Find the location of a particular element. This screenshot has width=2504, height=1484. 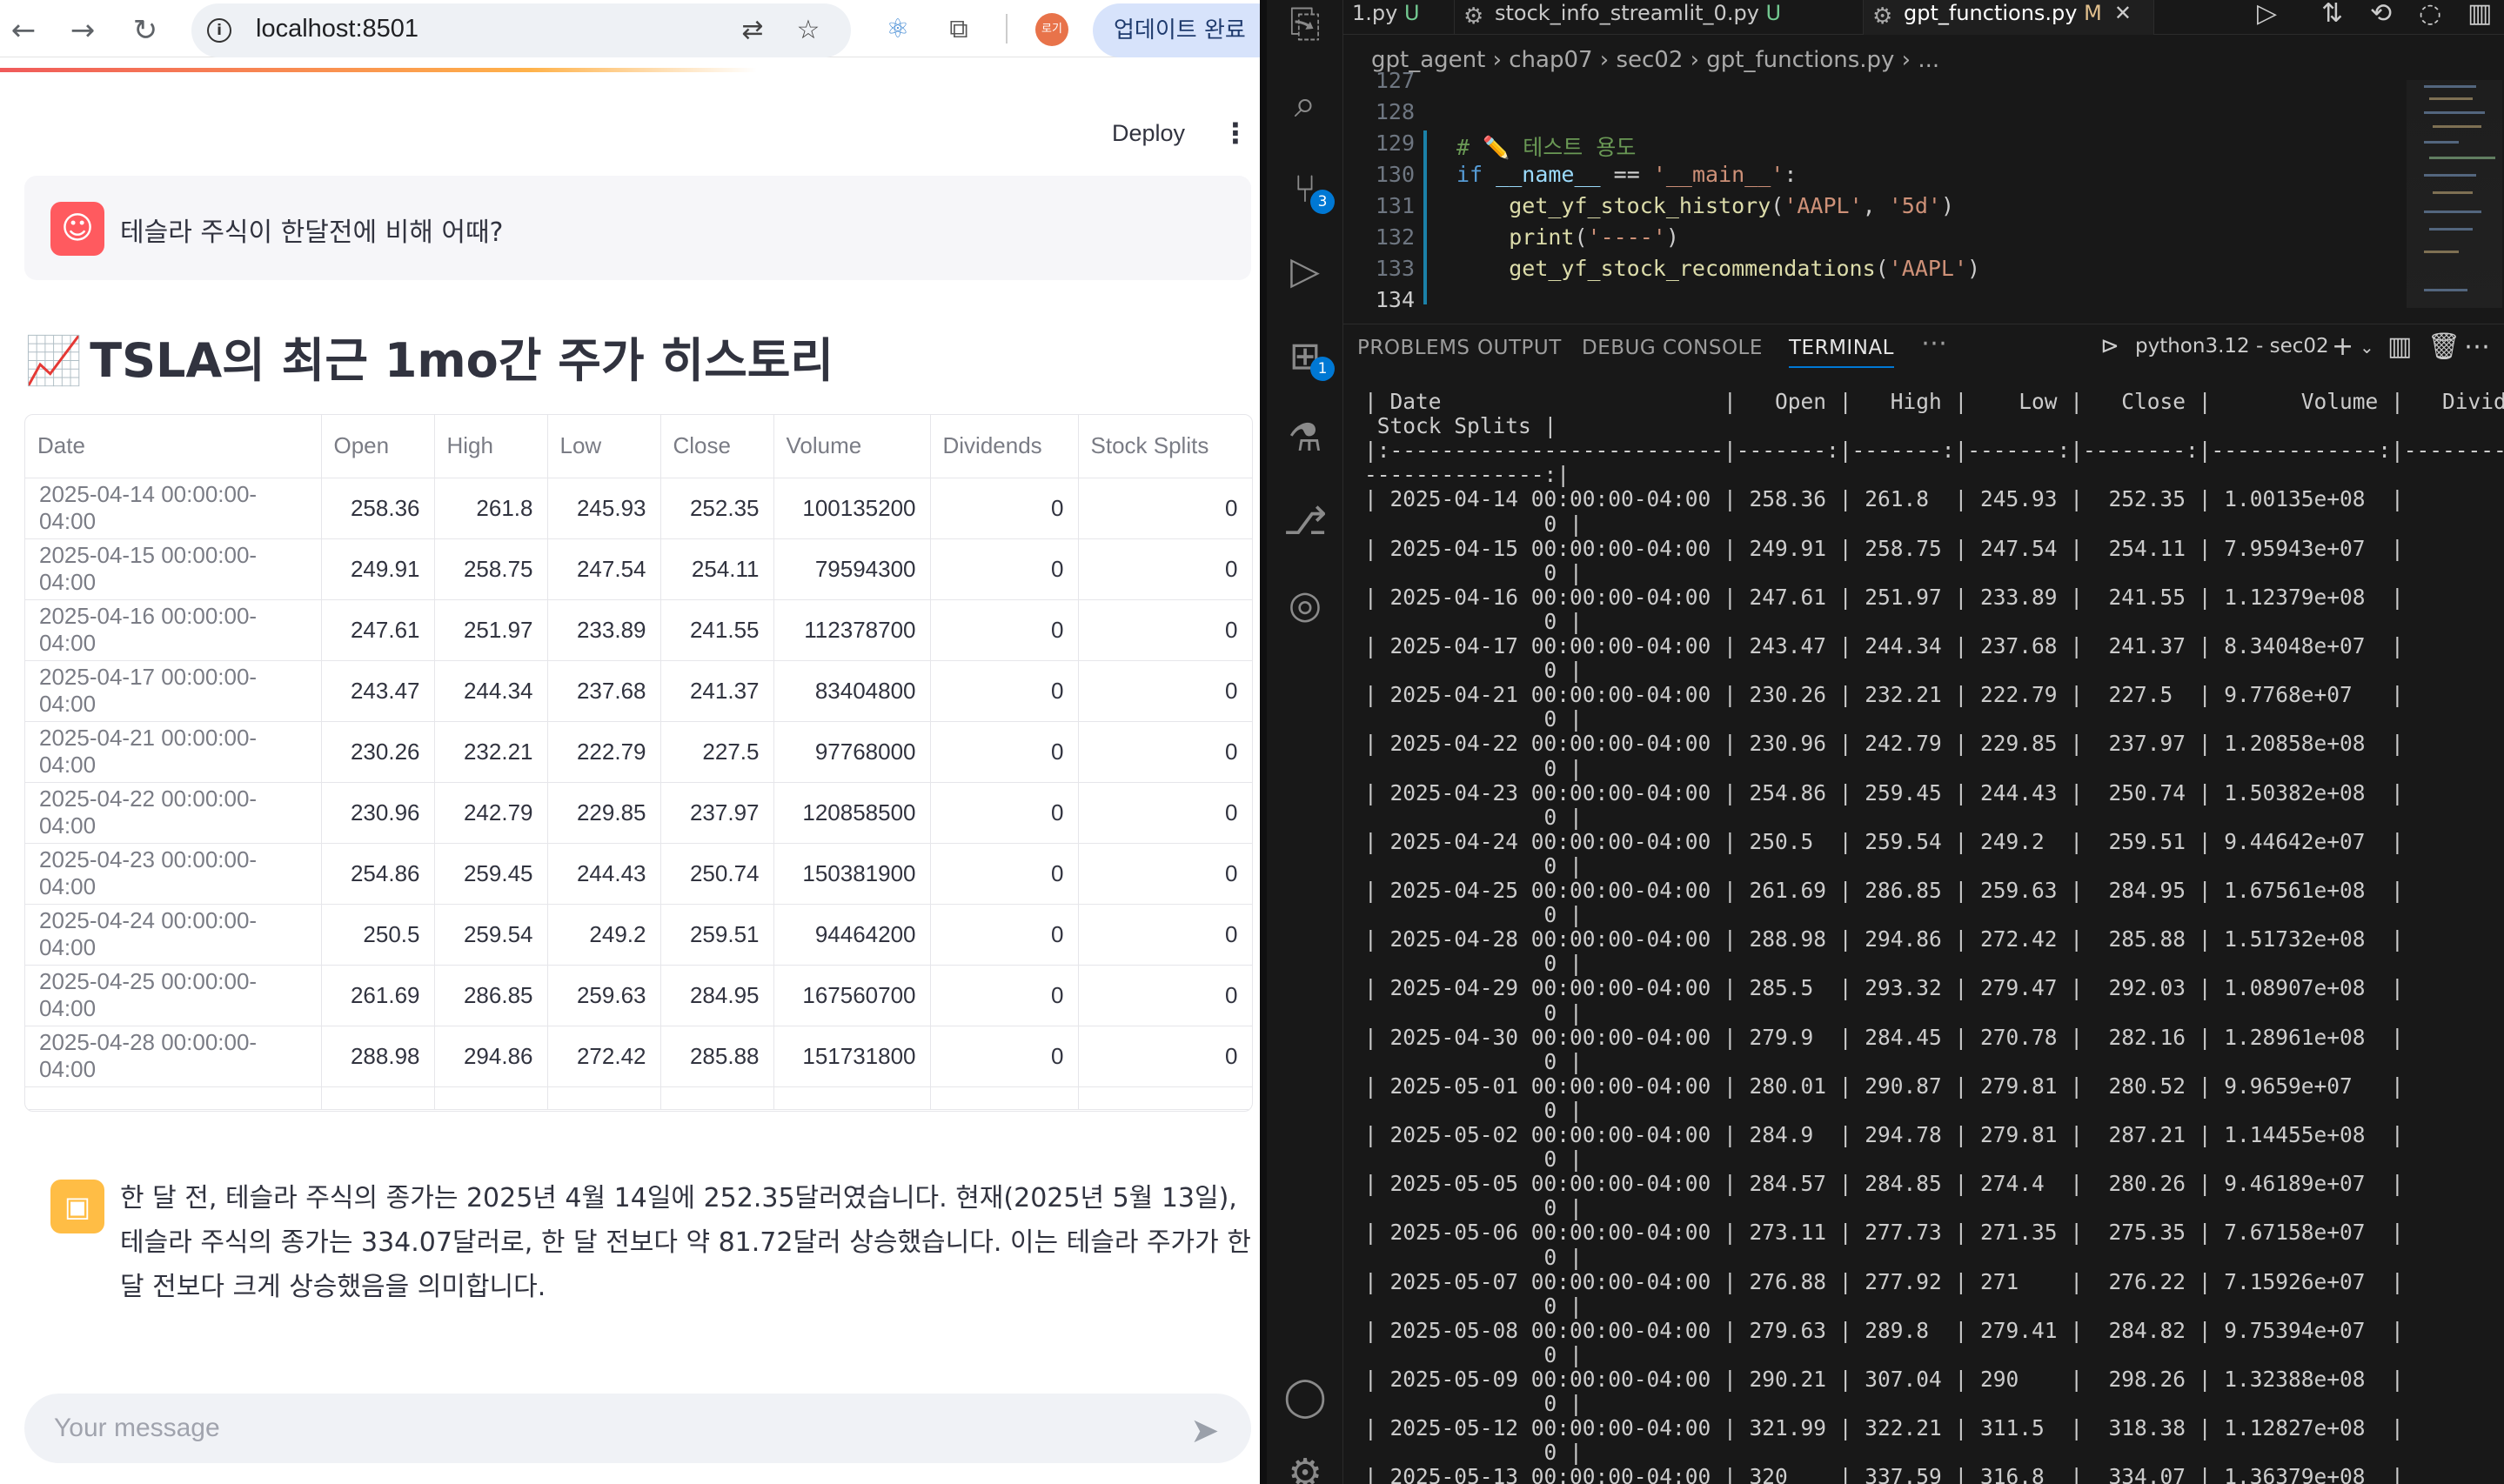

column-header: Volume is located at coordinates (852, 446).